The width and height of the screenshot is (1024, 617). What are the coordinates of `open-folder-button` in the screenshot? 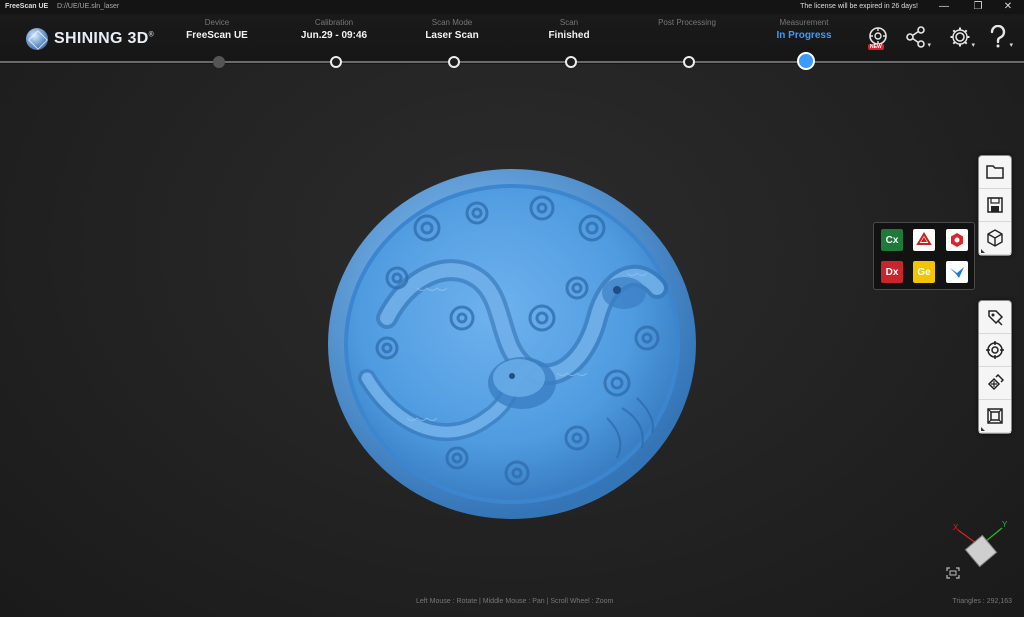 It's located at (995, 172).